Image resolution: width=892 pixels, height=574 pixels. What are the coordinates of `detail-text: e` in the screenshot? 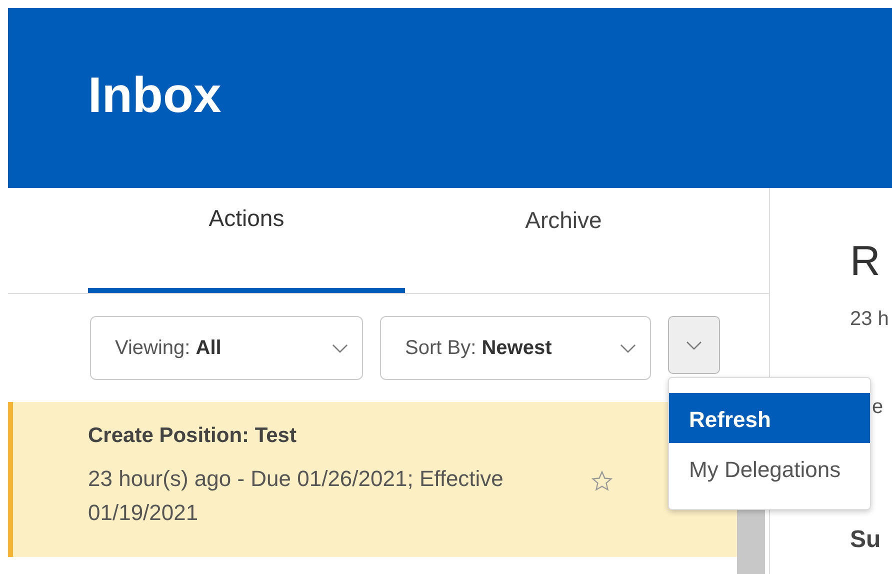 It's located at (878, 407).